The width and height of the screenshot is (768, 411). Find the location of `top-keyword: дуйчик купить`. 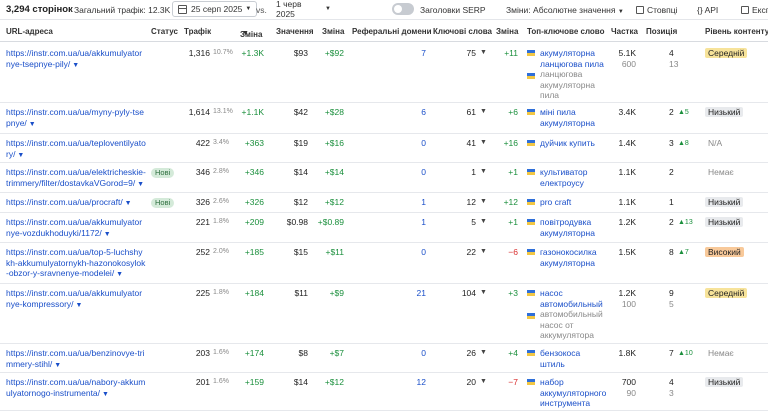

top-keyword: дуйчик купить is located at coordinates (567, 143).